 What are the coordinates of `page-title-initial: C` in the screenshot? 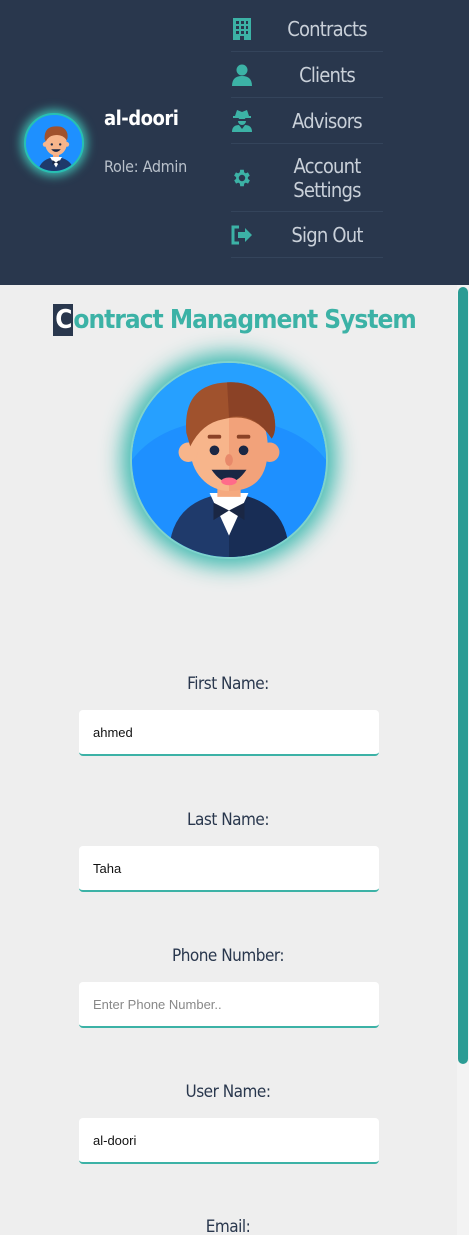 It's located at (63, 320).